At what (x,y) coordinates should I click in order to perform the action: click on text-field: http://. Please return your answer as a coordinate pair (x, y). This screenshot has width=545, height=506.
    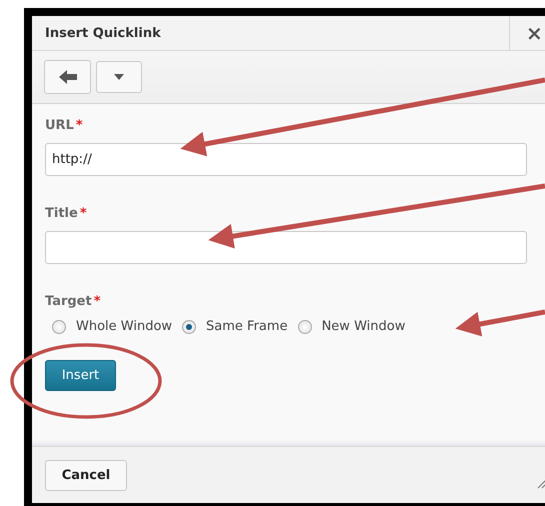
    Looking at the image, I should click on (286, 159).